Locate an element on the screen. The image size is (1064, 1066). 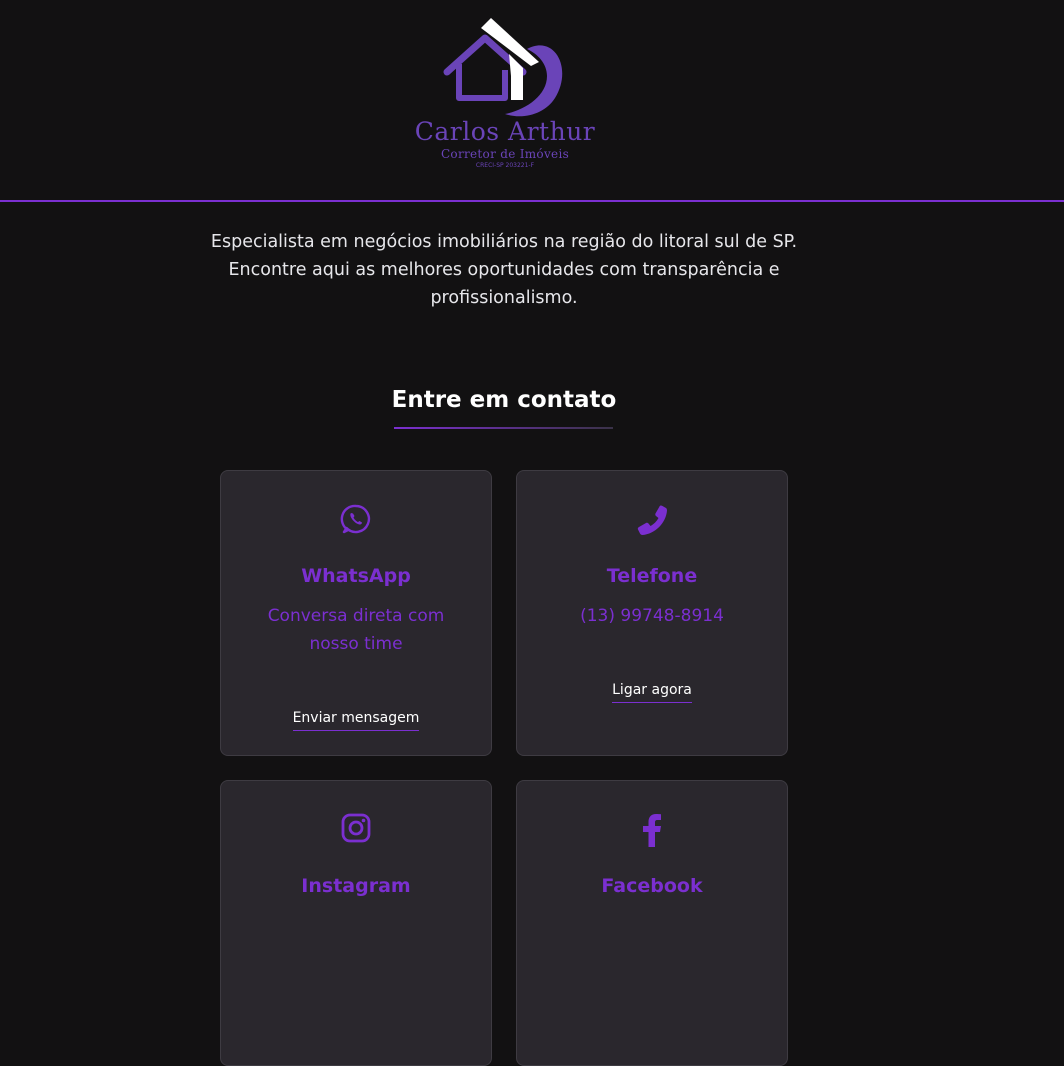
contact-section-title: Entre em contato is located at coordinates (504, 400).